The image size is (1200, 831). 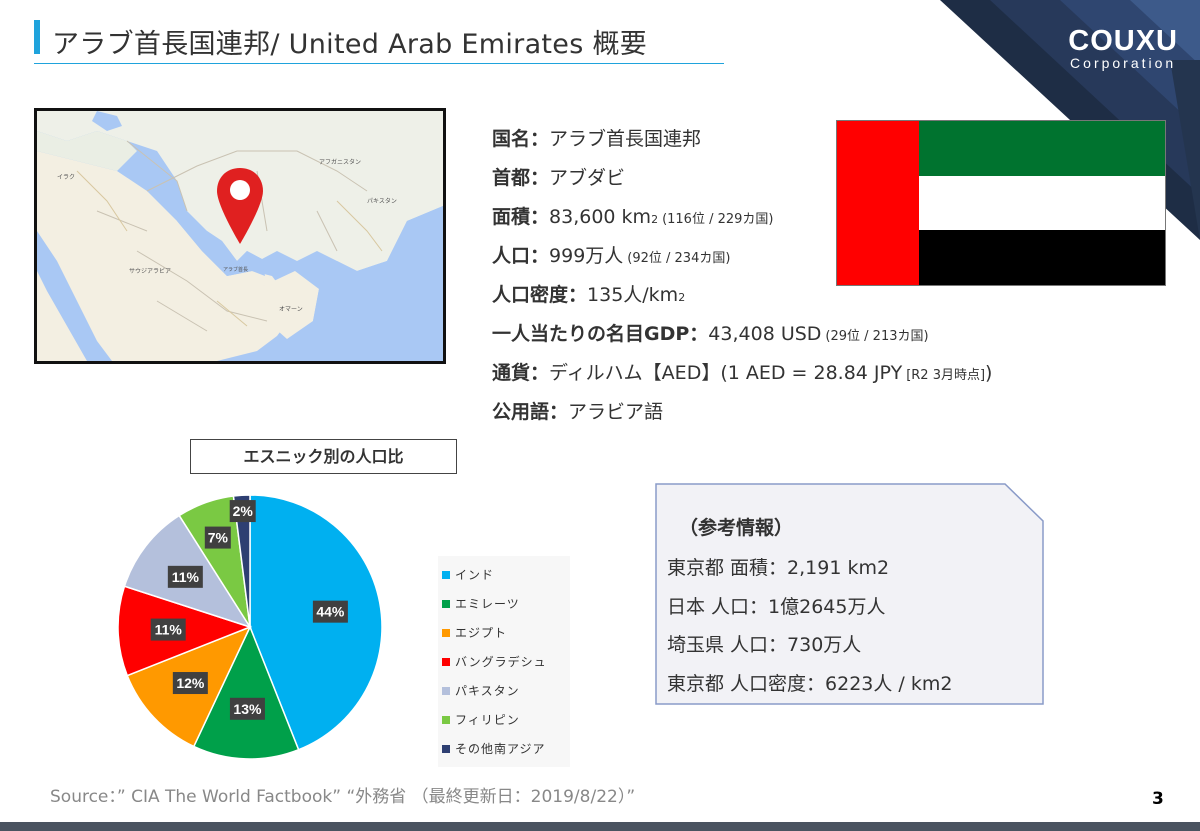 What do you see at coordinates (810, 683) in the screenshot?
I see `reference-line: 東京都 人口密度：6223人 / km2` at bounding box center [810, 683].